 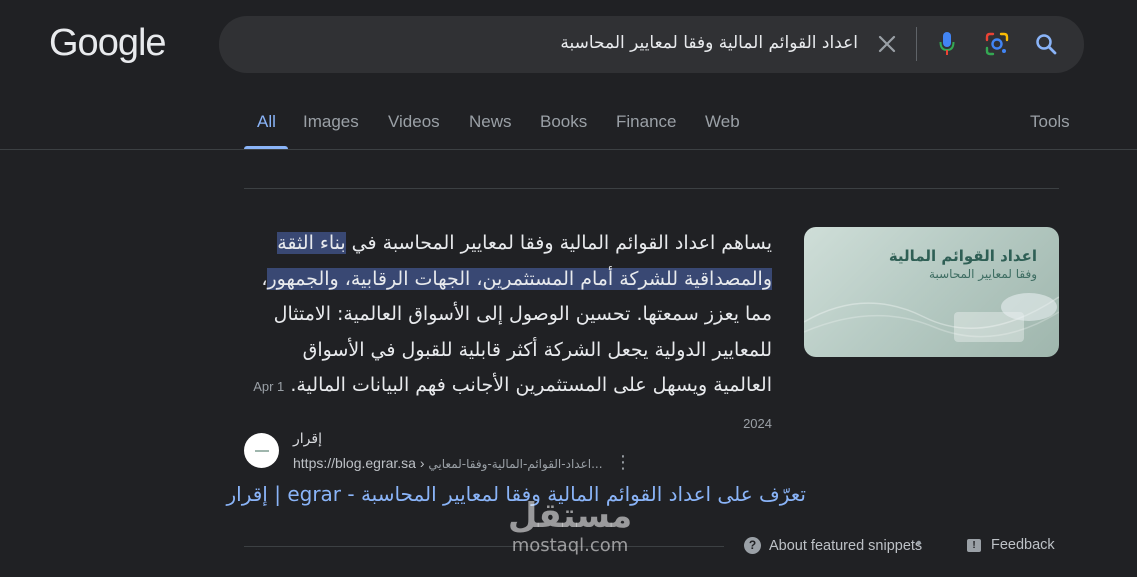 What do you see at coordinates (997, 44) in the screenshot?
I see `google-lens-icon` at bounding box center [997, 44].